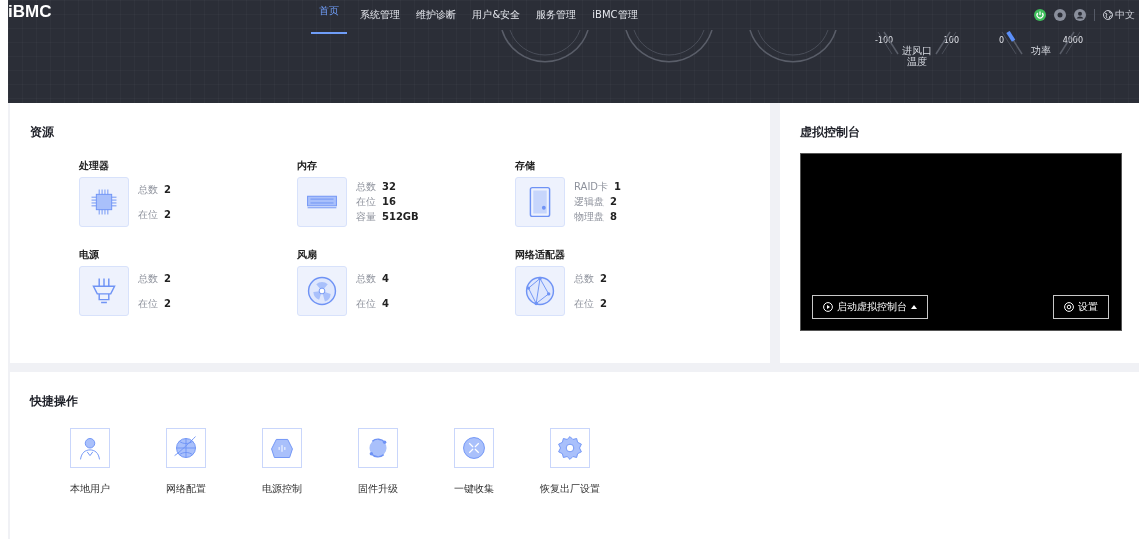 Image resolution: width=1139 pixels, height=539 pixels. Describe the element at coordinates (307, 254) in the screenshot. I see `resource-title: 风扇` at that location.